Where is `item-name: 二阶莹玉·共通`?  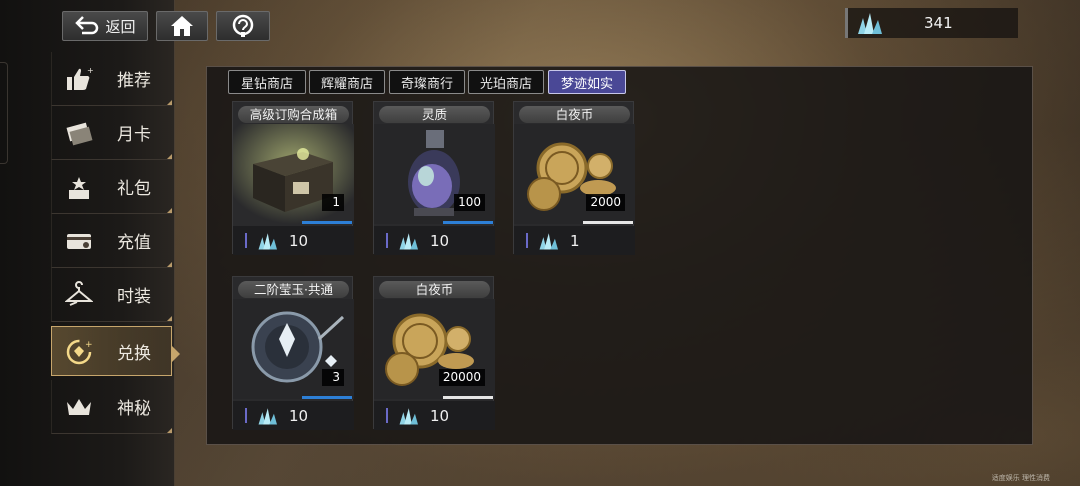
item-name: 二阶莹玉·共通 is located at coordinates (293, 289).